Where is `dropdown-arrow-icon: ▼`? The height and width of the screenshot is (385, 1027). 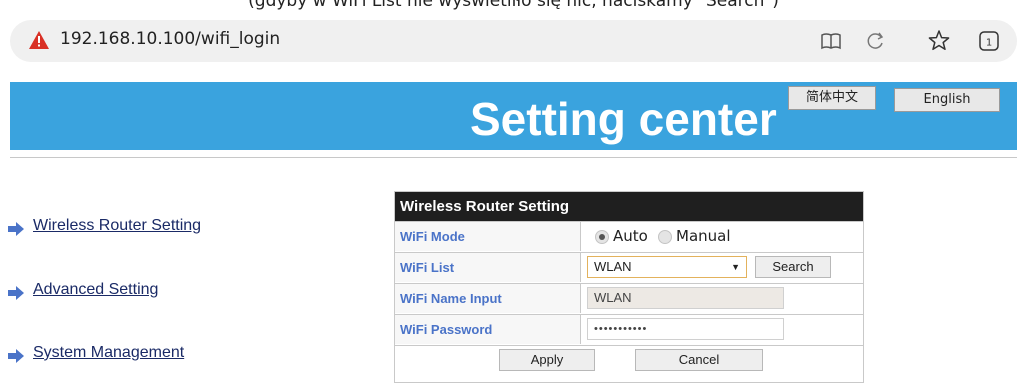 dropdown-arrow-icon: ▼ is located at coordinates (735, 267).